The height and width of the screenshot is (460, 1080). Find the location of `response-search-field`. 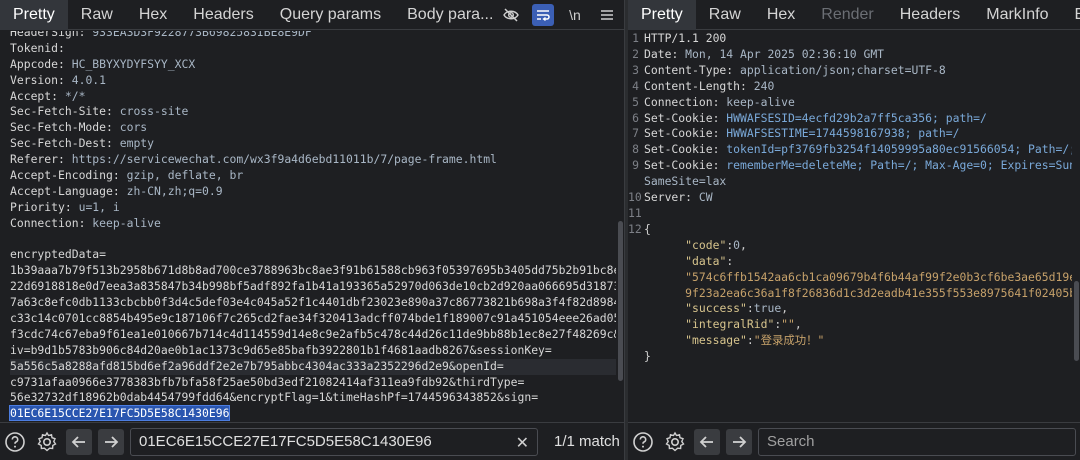

response-search-field is located at coordinates (917, 441).